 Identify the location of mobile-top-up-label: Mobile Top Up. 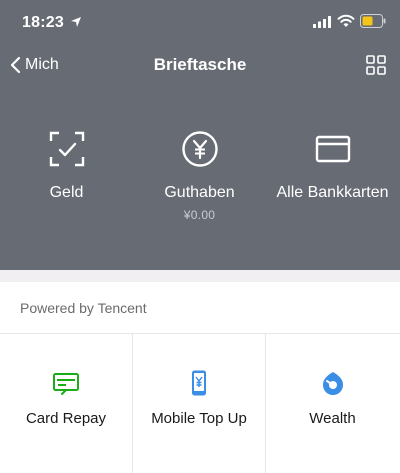
(199, 418).